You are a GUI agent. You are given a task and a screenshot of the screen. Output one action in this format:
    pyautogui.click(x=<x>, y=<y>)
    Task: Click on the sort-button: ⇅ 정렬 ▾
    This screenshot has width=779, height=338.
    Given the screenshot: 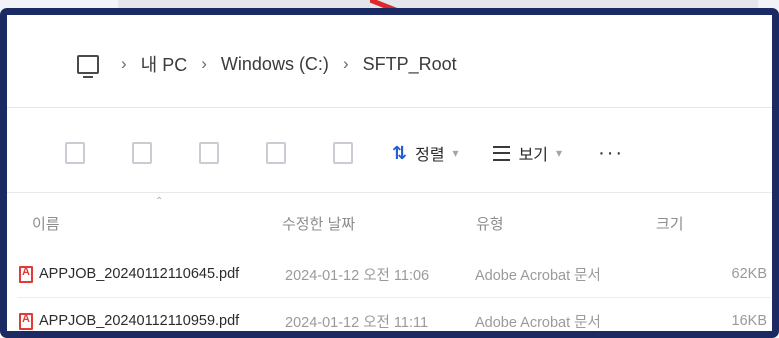 What is the action you would take?
    pyautogui.click(x=425, y=153)
    